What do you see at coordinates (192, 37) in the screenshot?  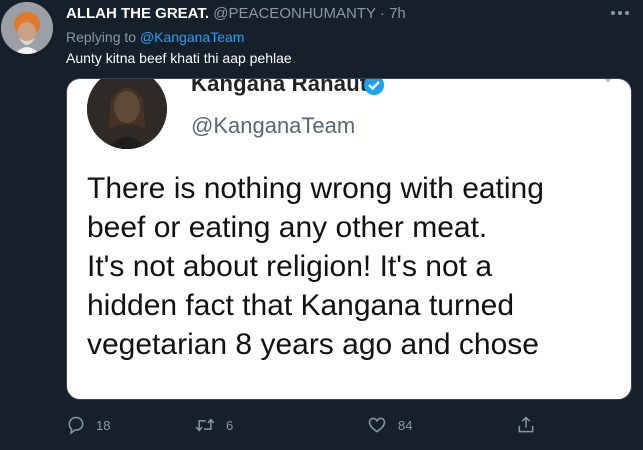 I see `replying-mention-link: @KanganaTeam` at bounding box center [192, 37].